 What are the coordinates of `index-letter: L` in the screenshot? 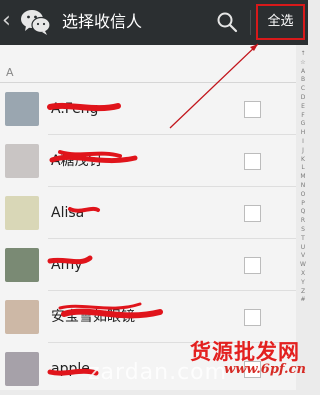 It's located at (303, 168).